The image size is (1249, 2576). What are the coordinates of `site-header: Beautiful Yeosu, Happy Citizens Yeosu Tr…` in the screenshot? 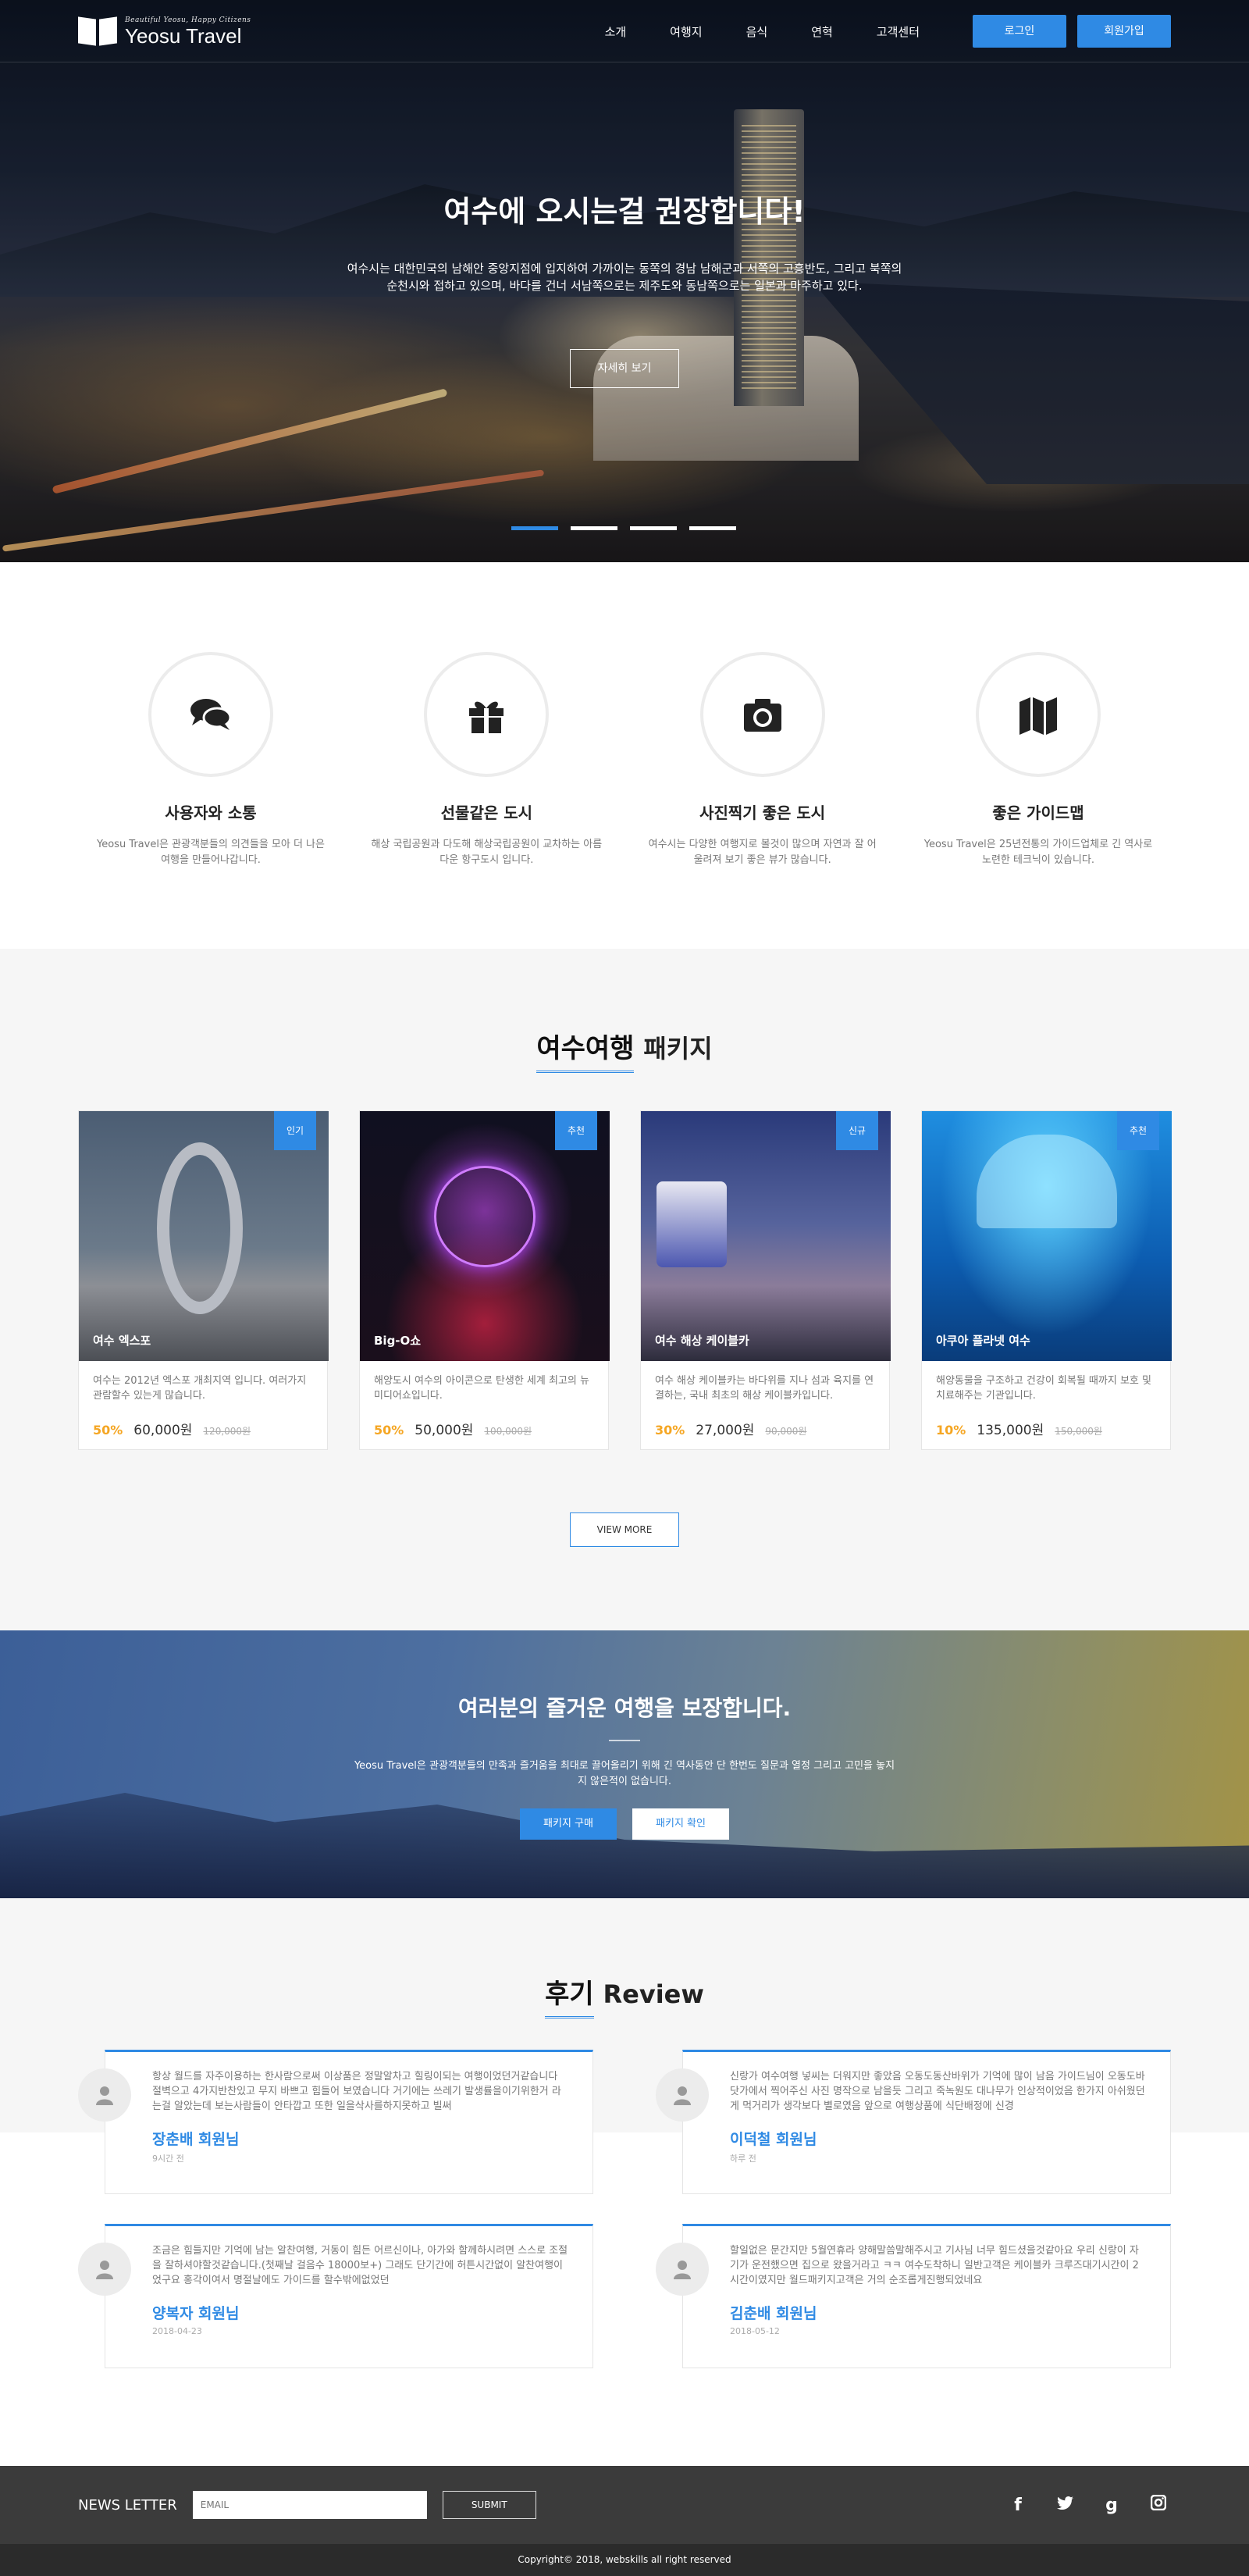 It's located at (624, 31).